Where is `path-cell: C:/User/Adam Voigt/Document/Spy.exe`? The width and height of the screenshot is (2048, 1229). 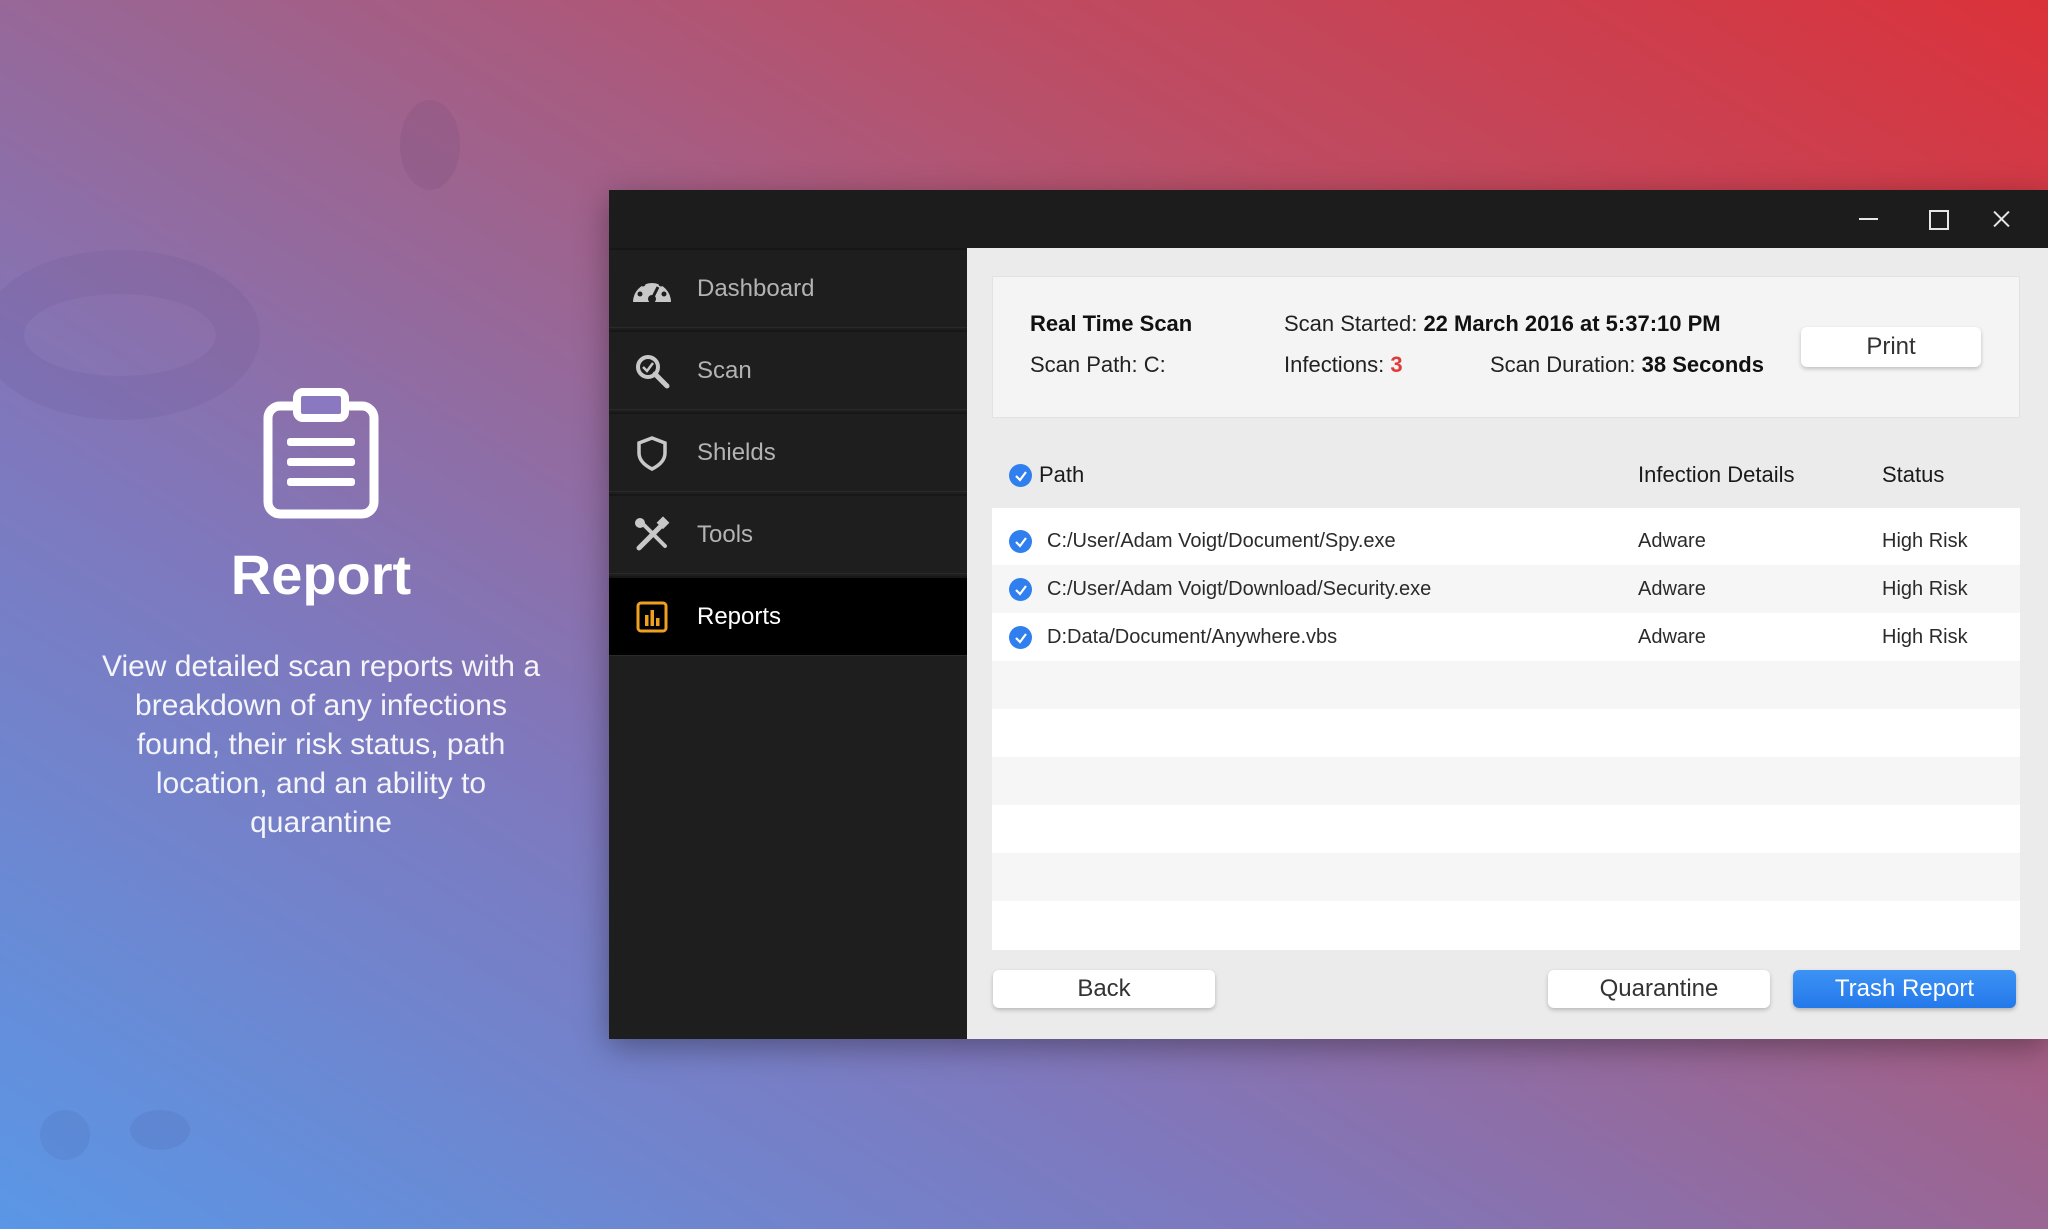
path-cell: C:/User/Adam Voigt/Document/Spy.exe is located at coordinates (1221, 541).